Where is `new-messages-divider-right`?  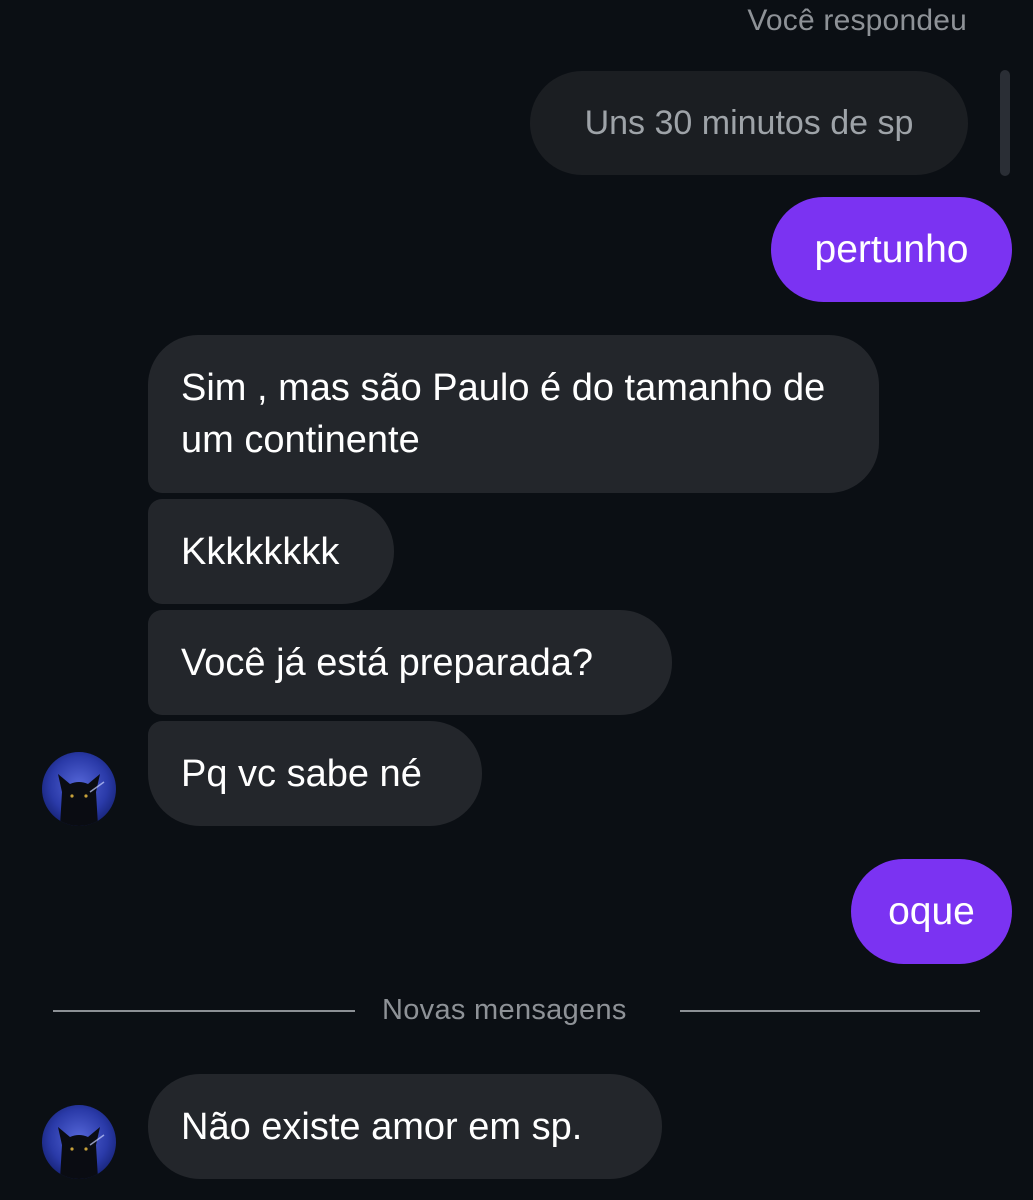 new-messages-divider-right is located at coordinates (830, 1011).